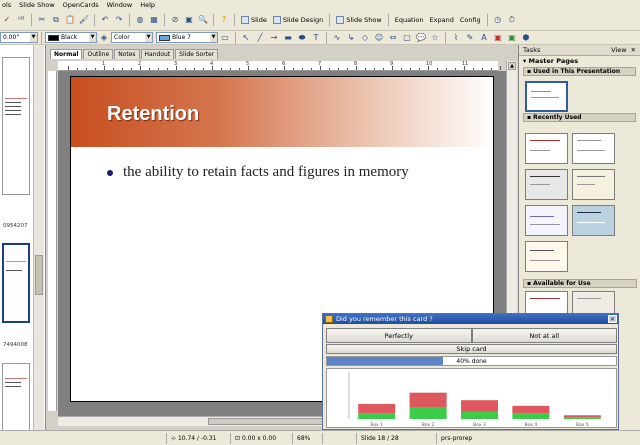 This screenshot has height=445, width=640. Describe the element at coordinates (260, 38) in the screenshot. I see `line-icon: ╱` at that location.